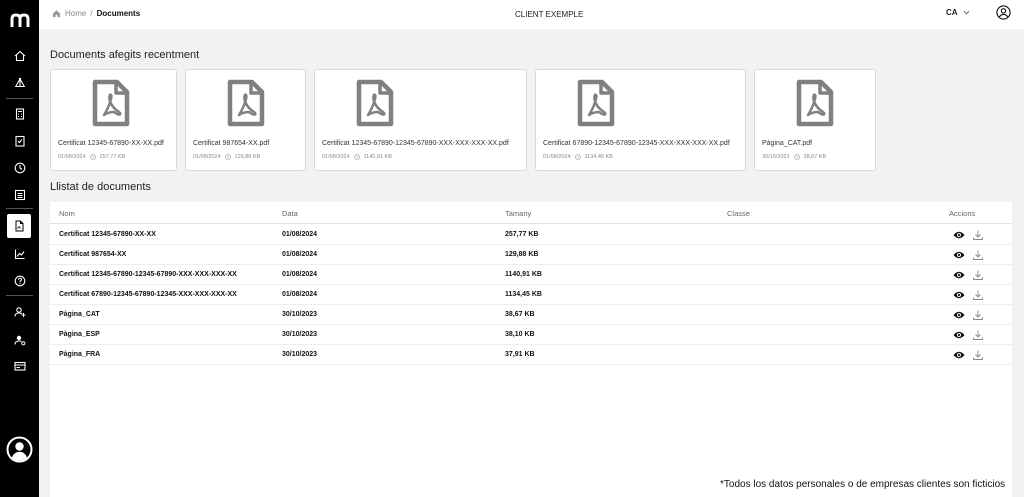 The width and height of the screenshot is (1024, 497). I want to click on document-icon, so click(19, 226).